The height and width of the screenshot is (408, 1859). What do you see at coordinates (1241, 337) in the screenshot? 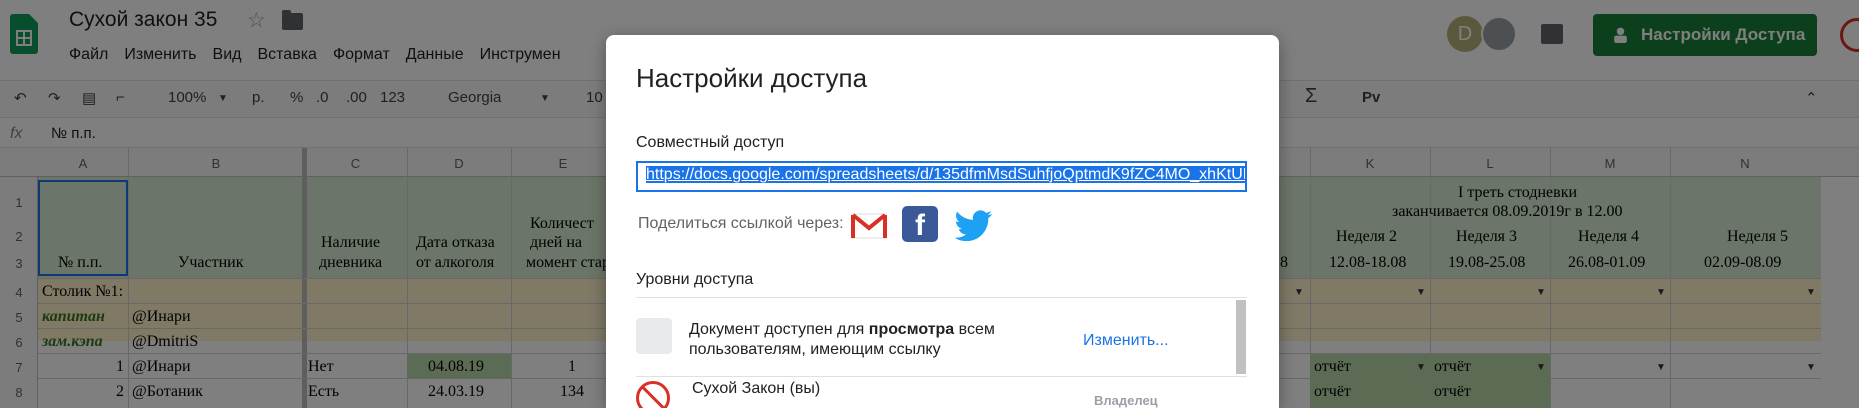
I see `scrollbar` at bounding box center [1241, 337].